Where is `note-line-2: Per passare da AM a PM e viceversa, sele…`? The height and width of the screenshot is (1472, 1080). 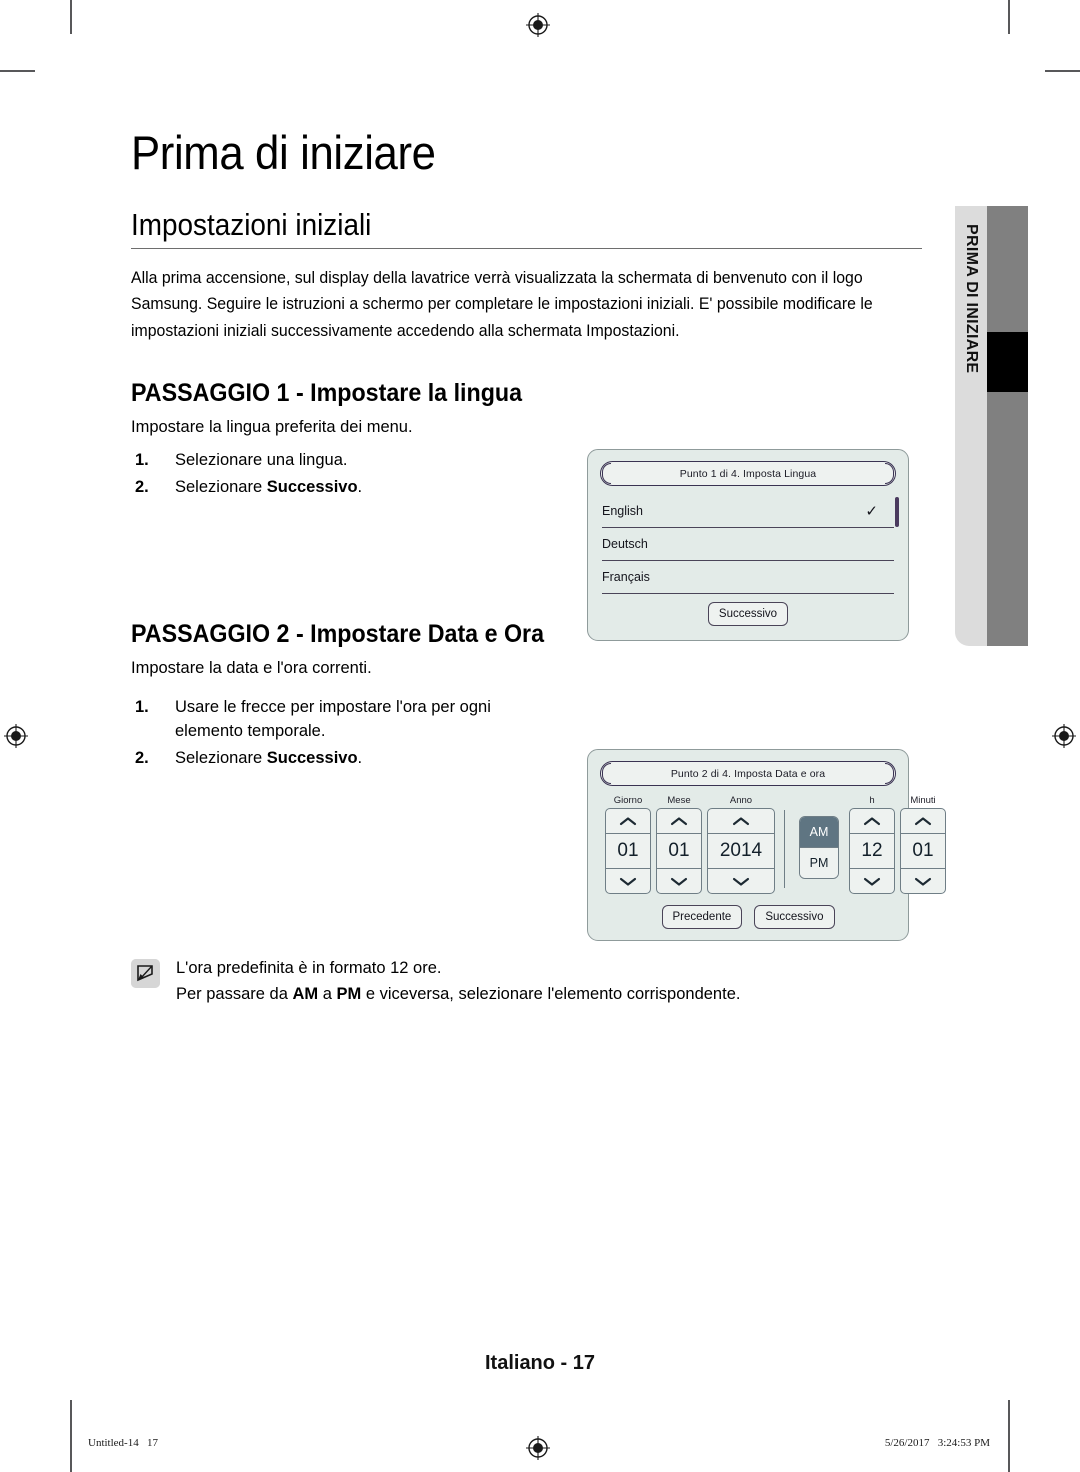 note-line-2: Per passare da AM a PM e viceversa, sele… is located at coordinates (503, 994).